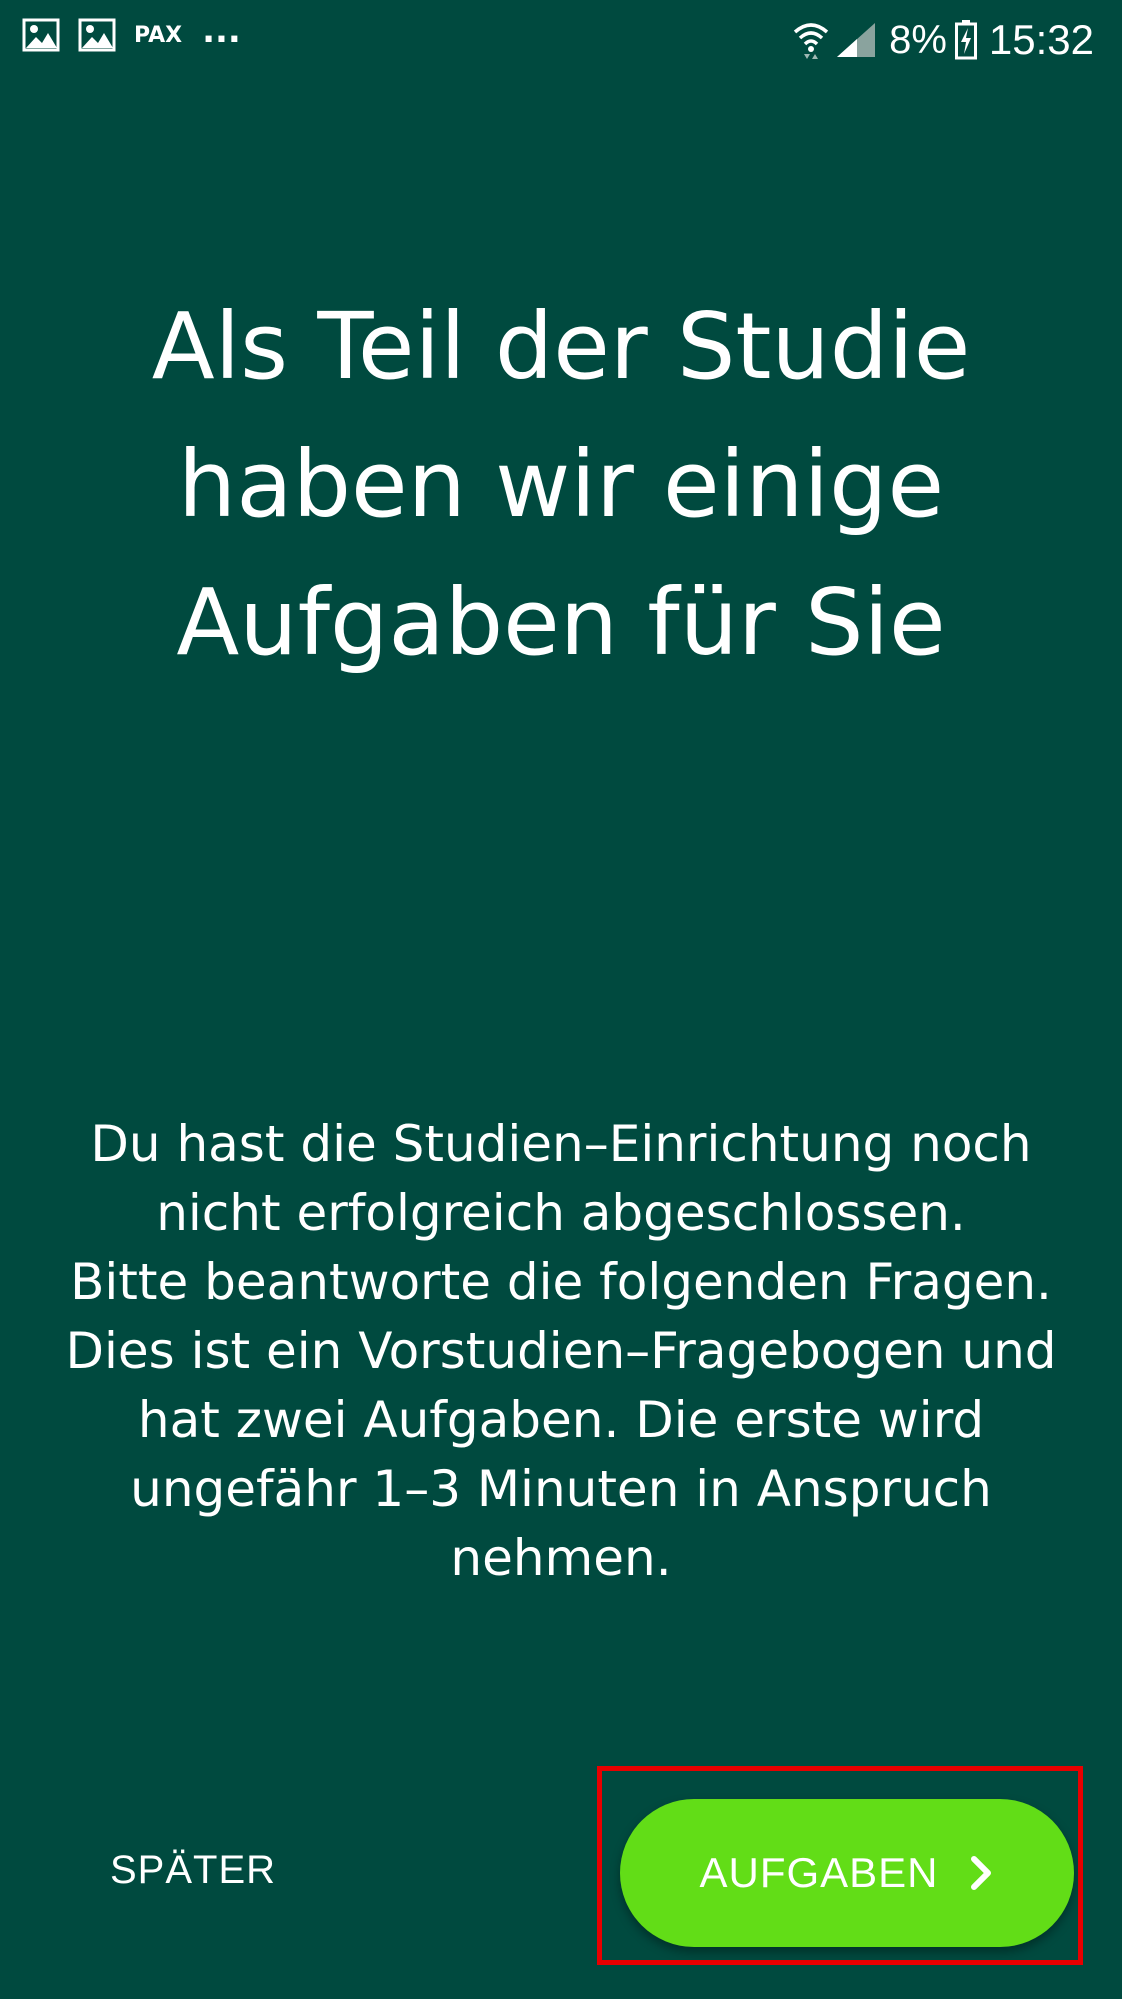  What do you see at coordinates (965, 40) in the screenshot?
I see `battery-charging-icon` at bounding box center [965, 40].